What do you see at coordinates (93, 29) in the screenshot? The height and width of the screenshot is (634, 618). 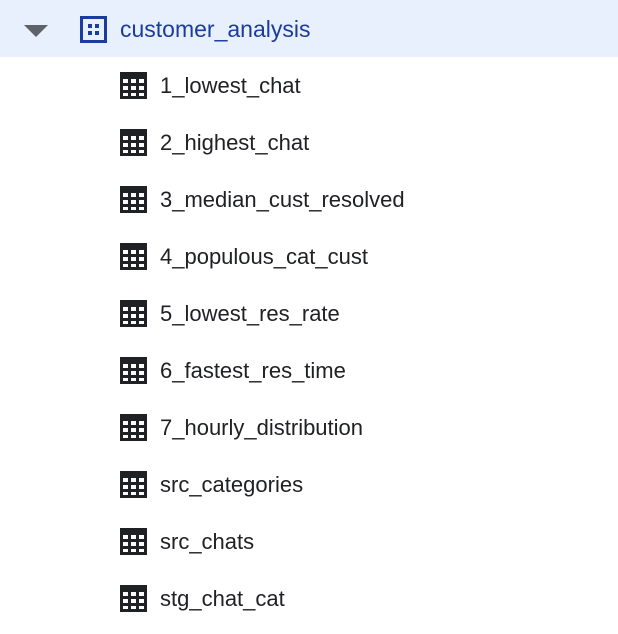 I see `dataset-grid-icon` at bounding box center [93, 29].